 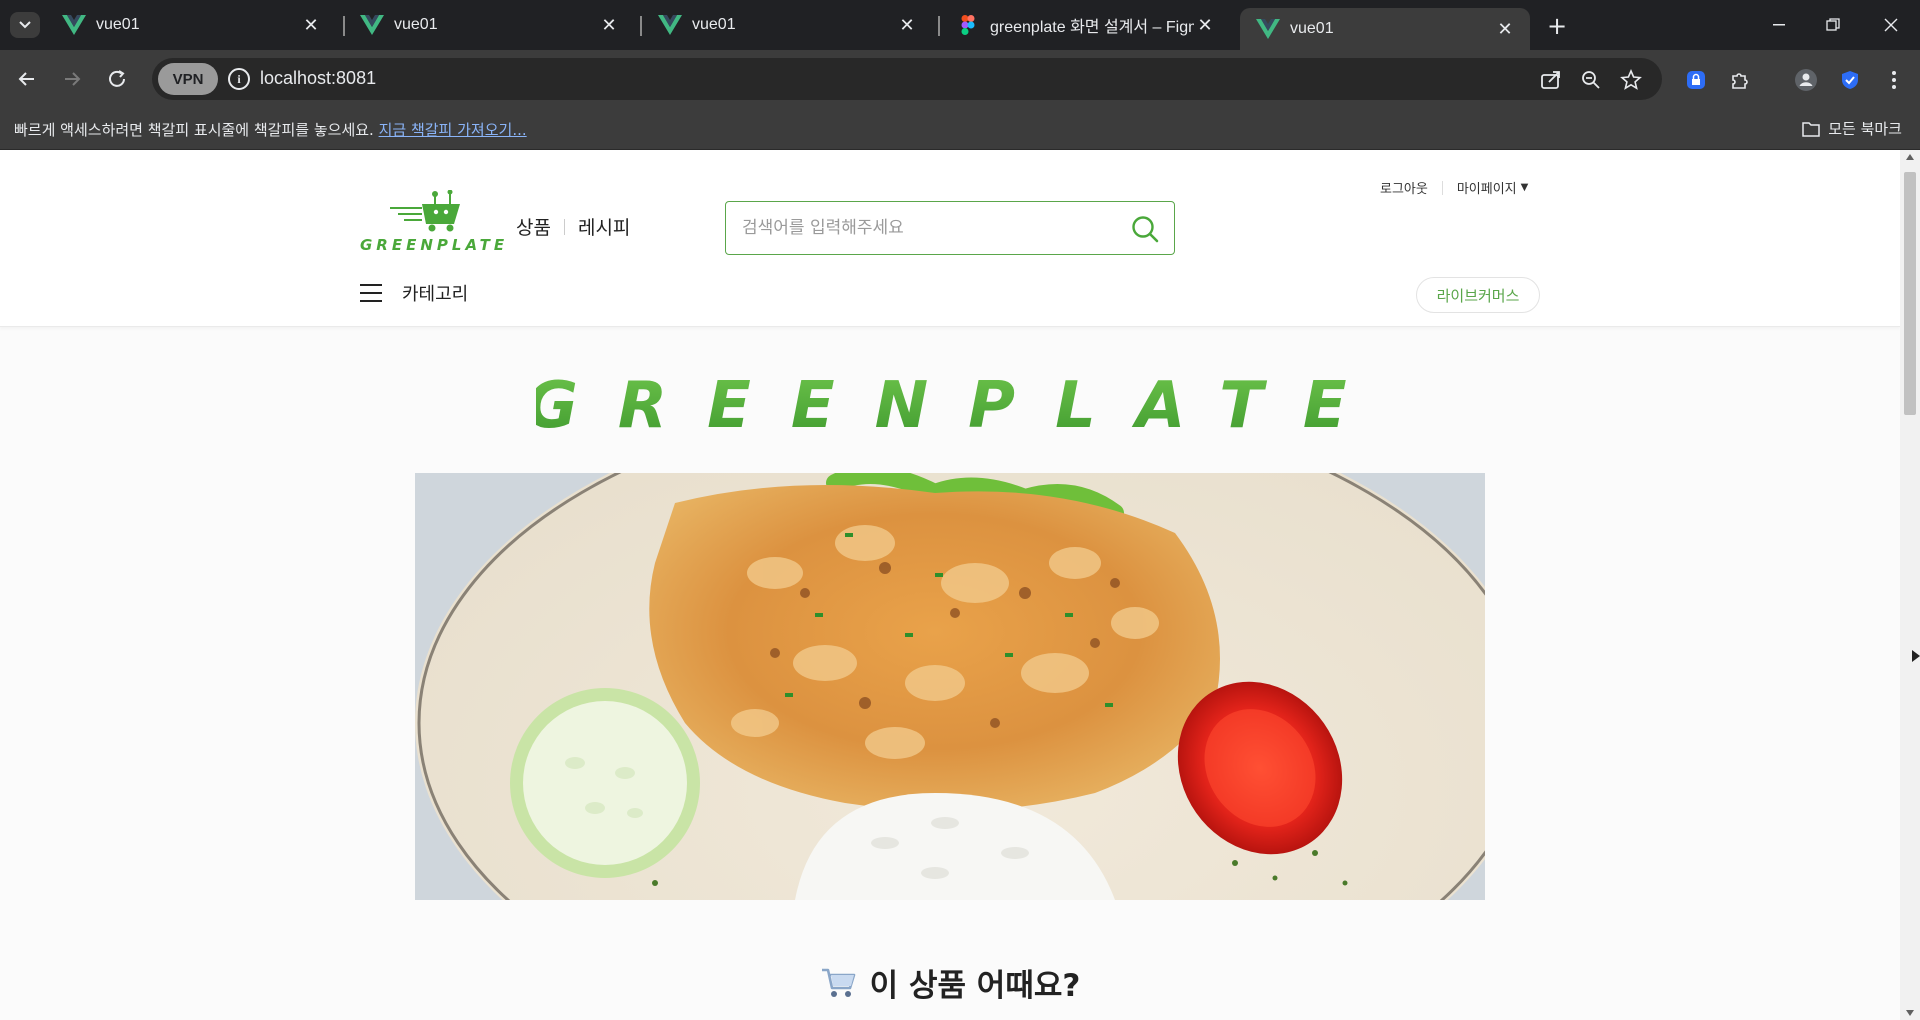 I want to click on all-bookmarks-label: 모든 북마크, so click(x=1865, y=129).